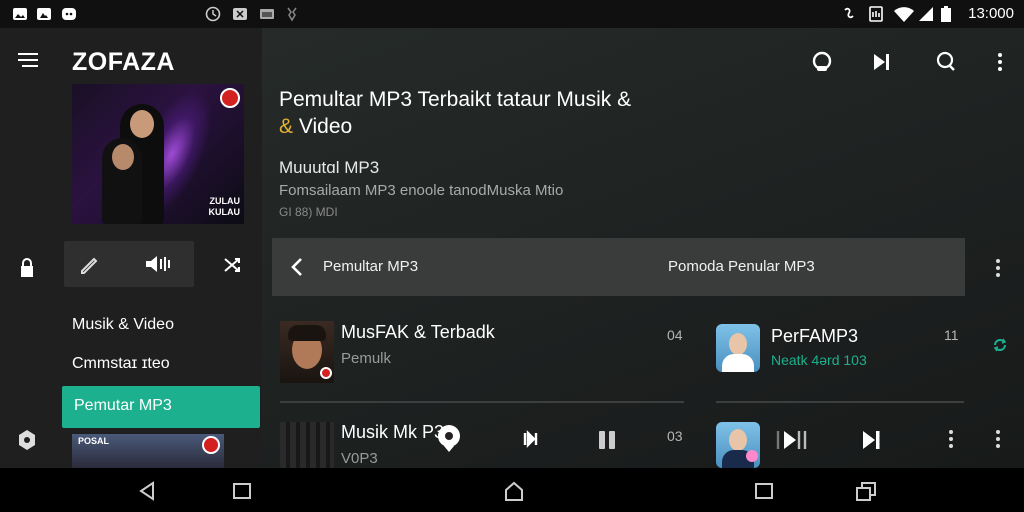  What do you see at coordinates (69, 14) in the screenshot?
I see `chat-bubble-icon` at bounding box center [69, 14].